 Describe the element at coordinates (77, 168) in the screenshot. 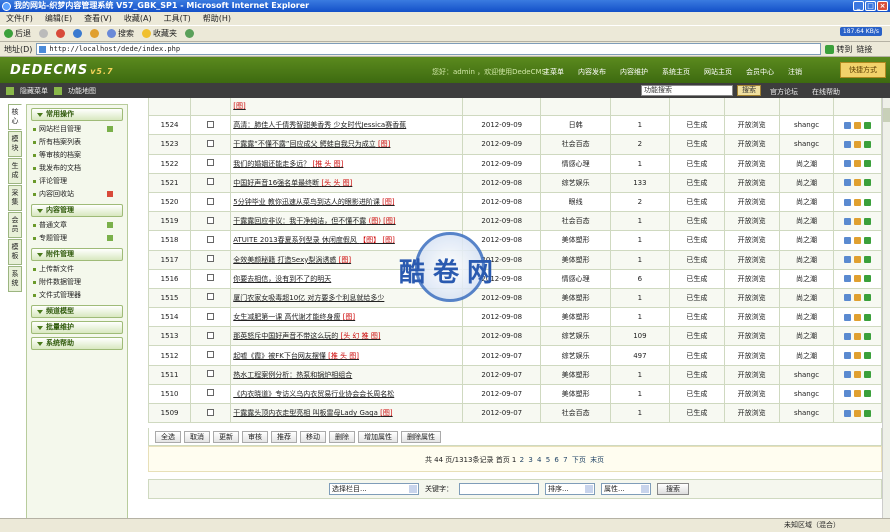

I see `sidebar-item-my-docs: 我发布的文档` at that location.